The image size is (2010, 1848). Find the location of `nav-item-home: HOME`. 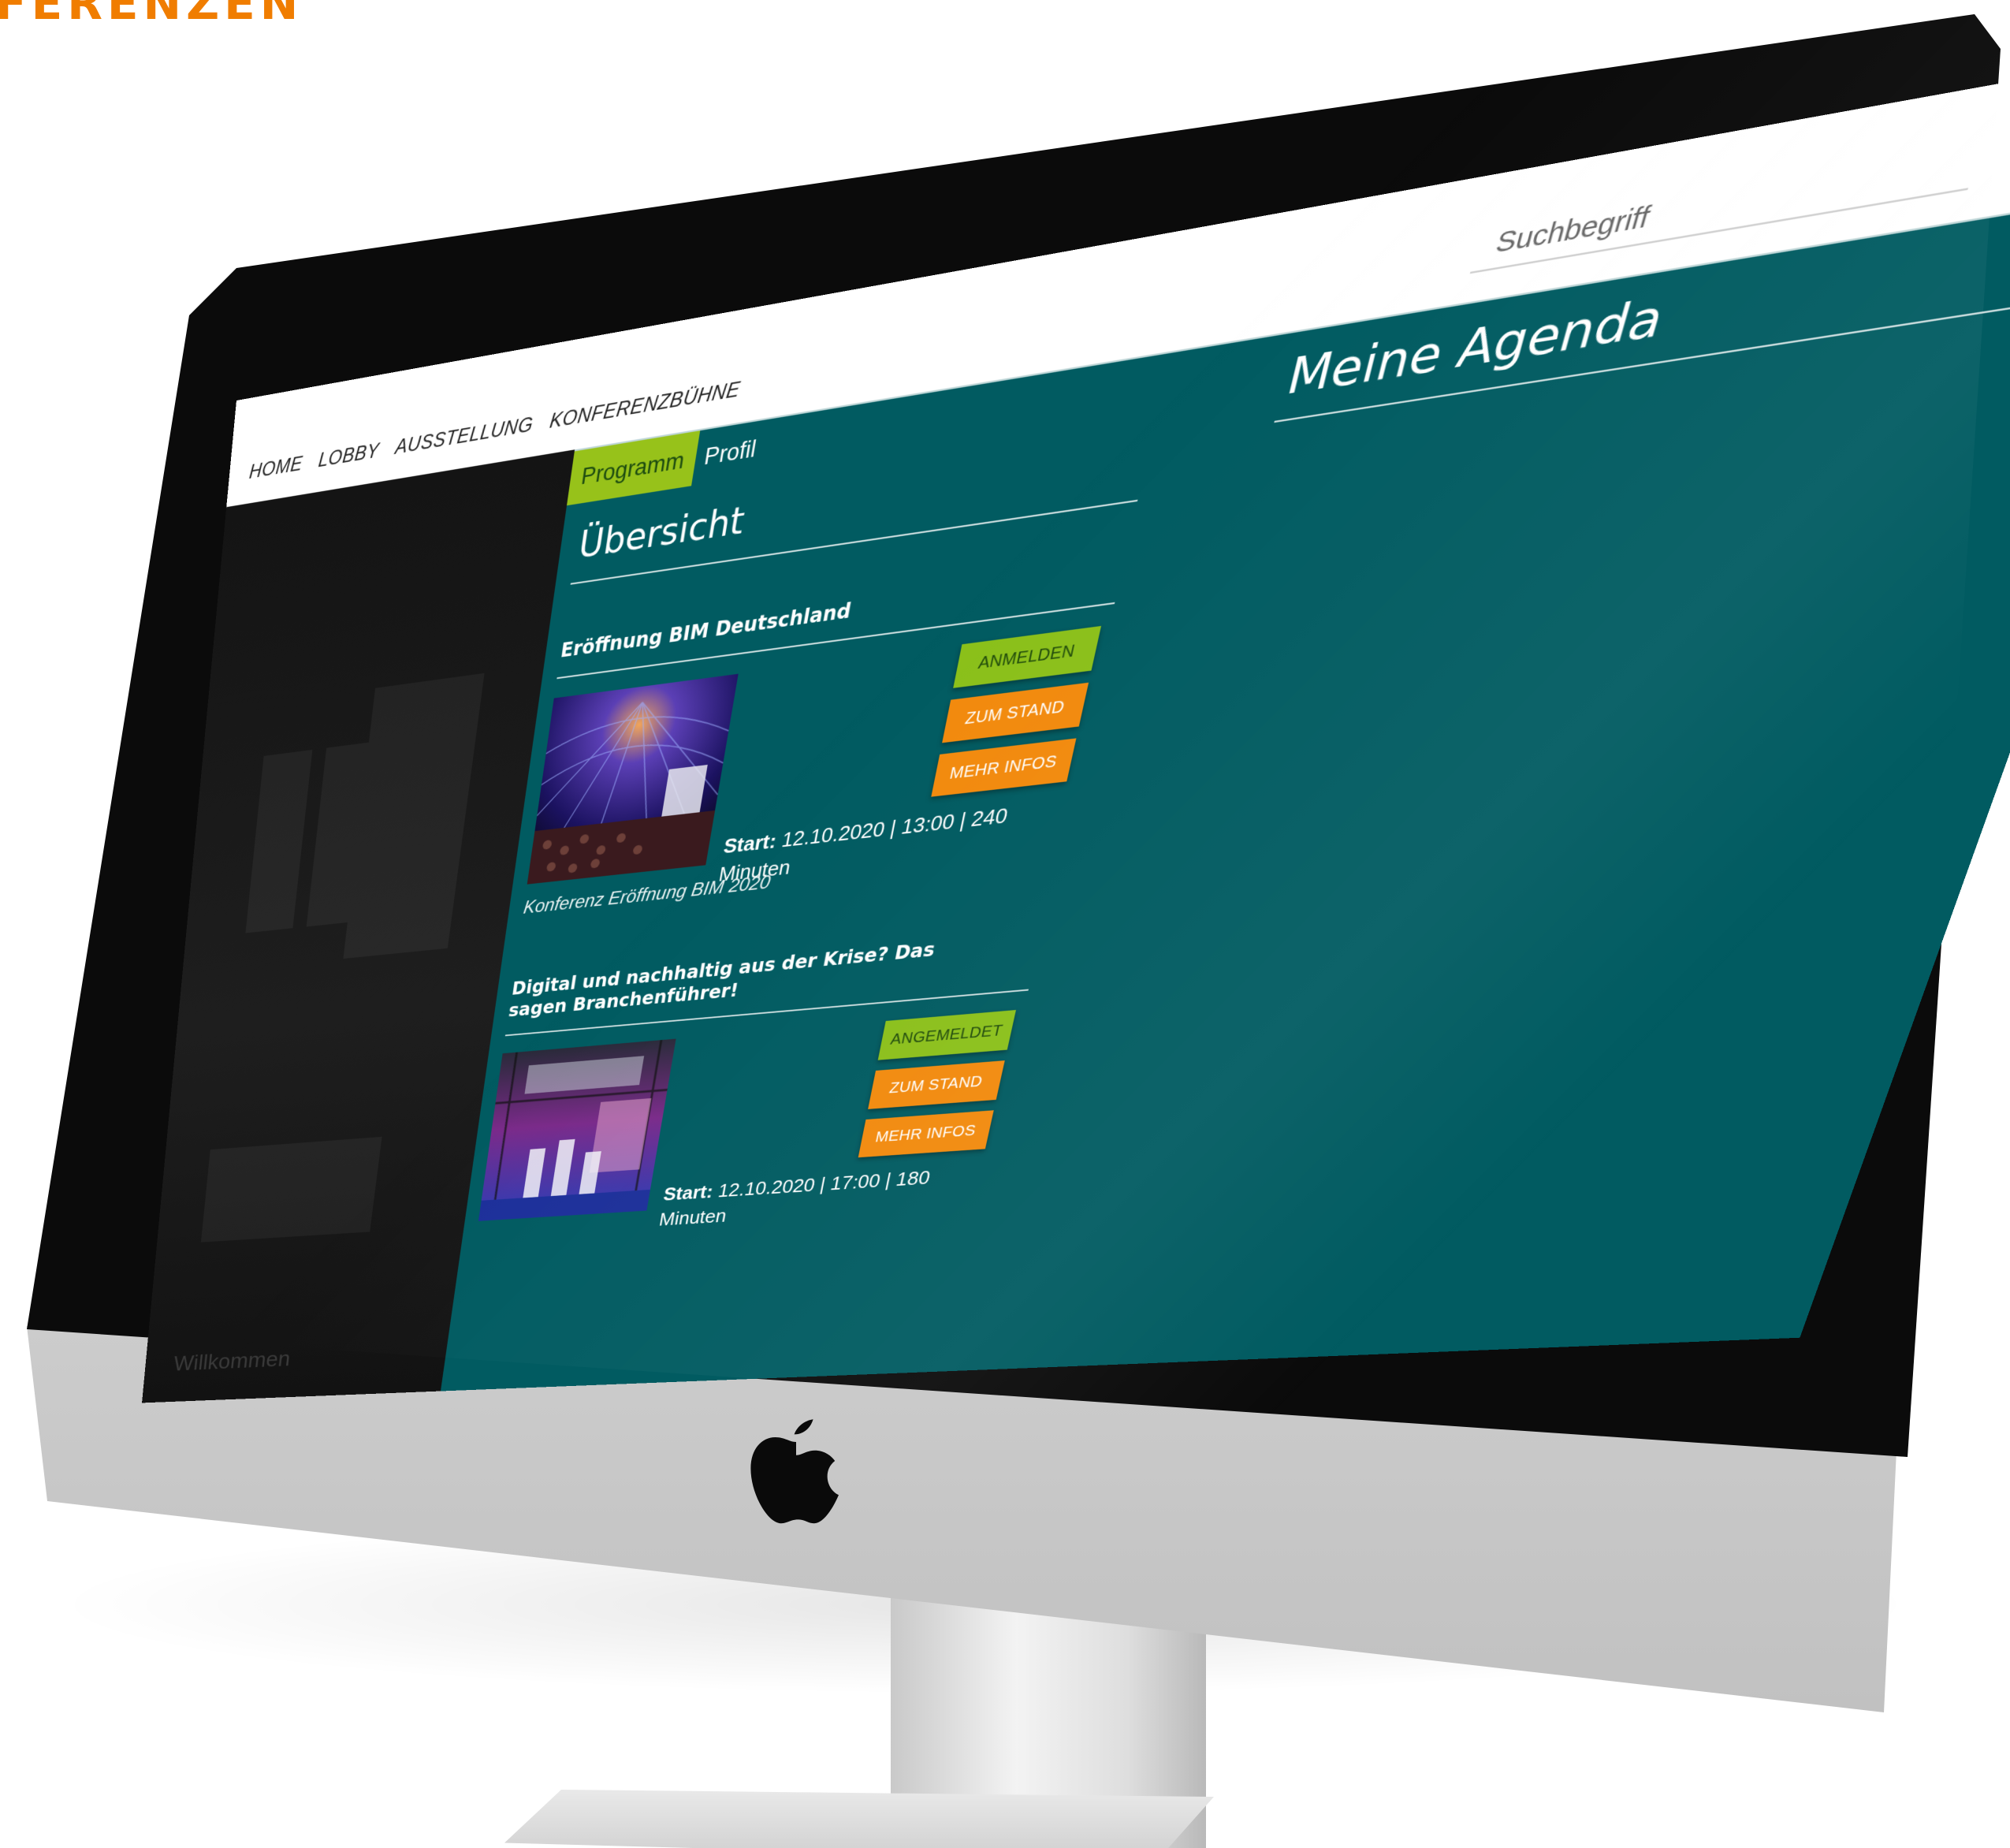

nav-item-home: HOME is located at coordinates (275, 469).